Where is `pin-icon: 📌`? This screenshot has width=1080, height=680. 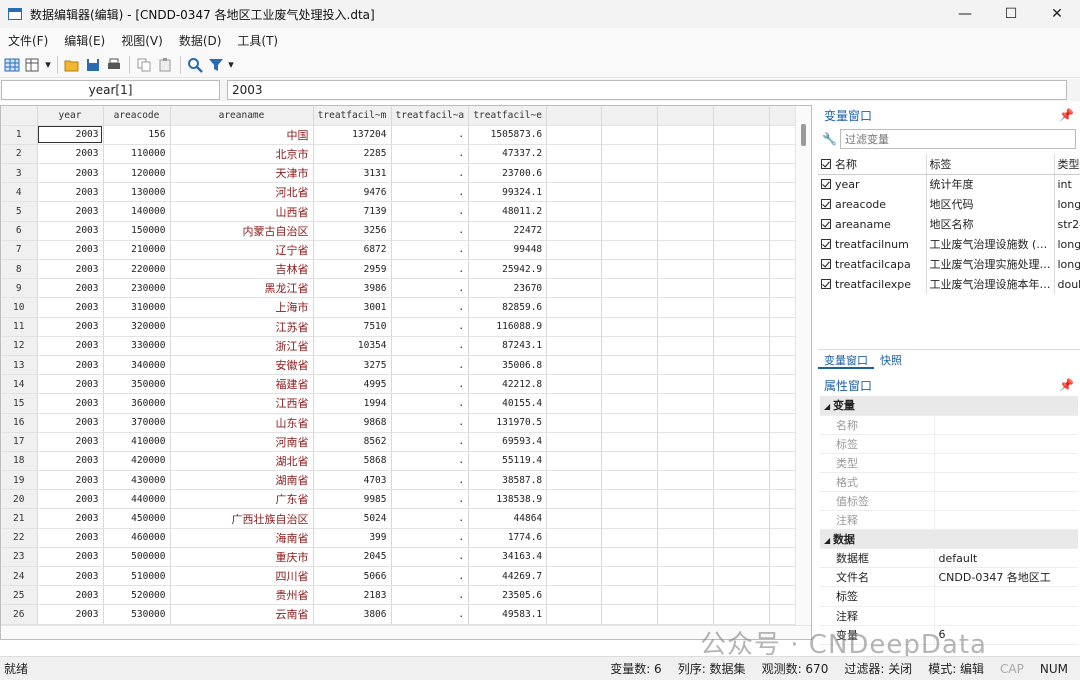 pin-icon: 📌 is located at coordinates (1066, 115).